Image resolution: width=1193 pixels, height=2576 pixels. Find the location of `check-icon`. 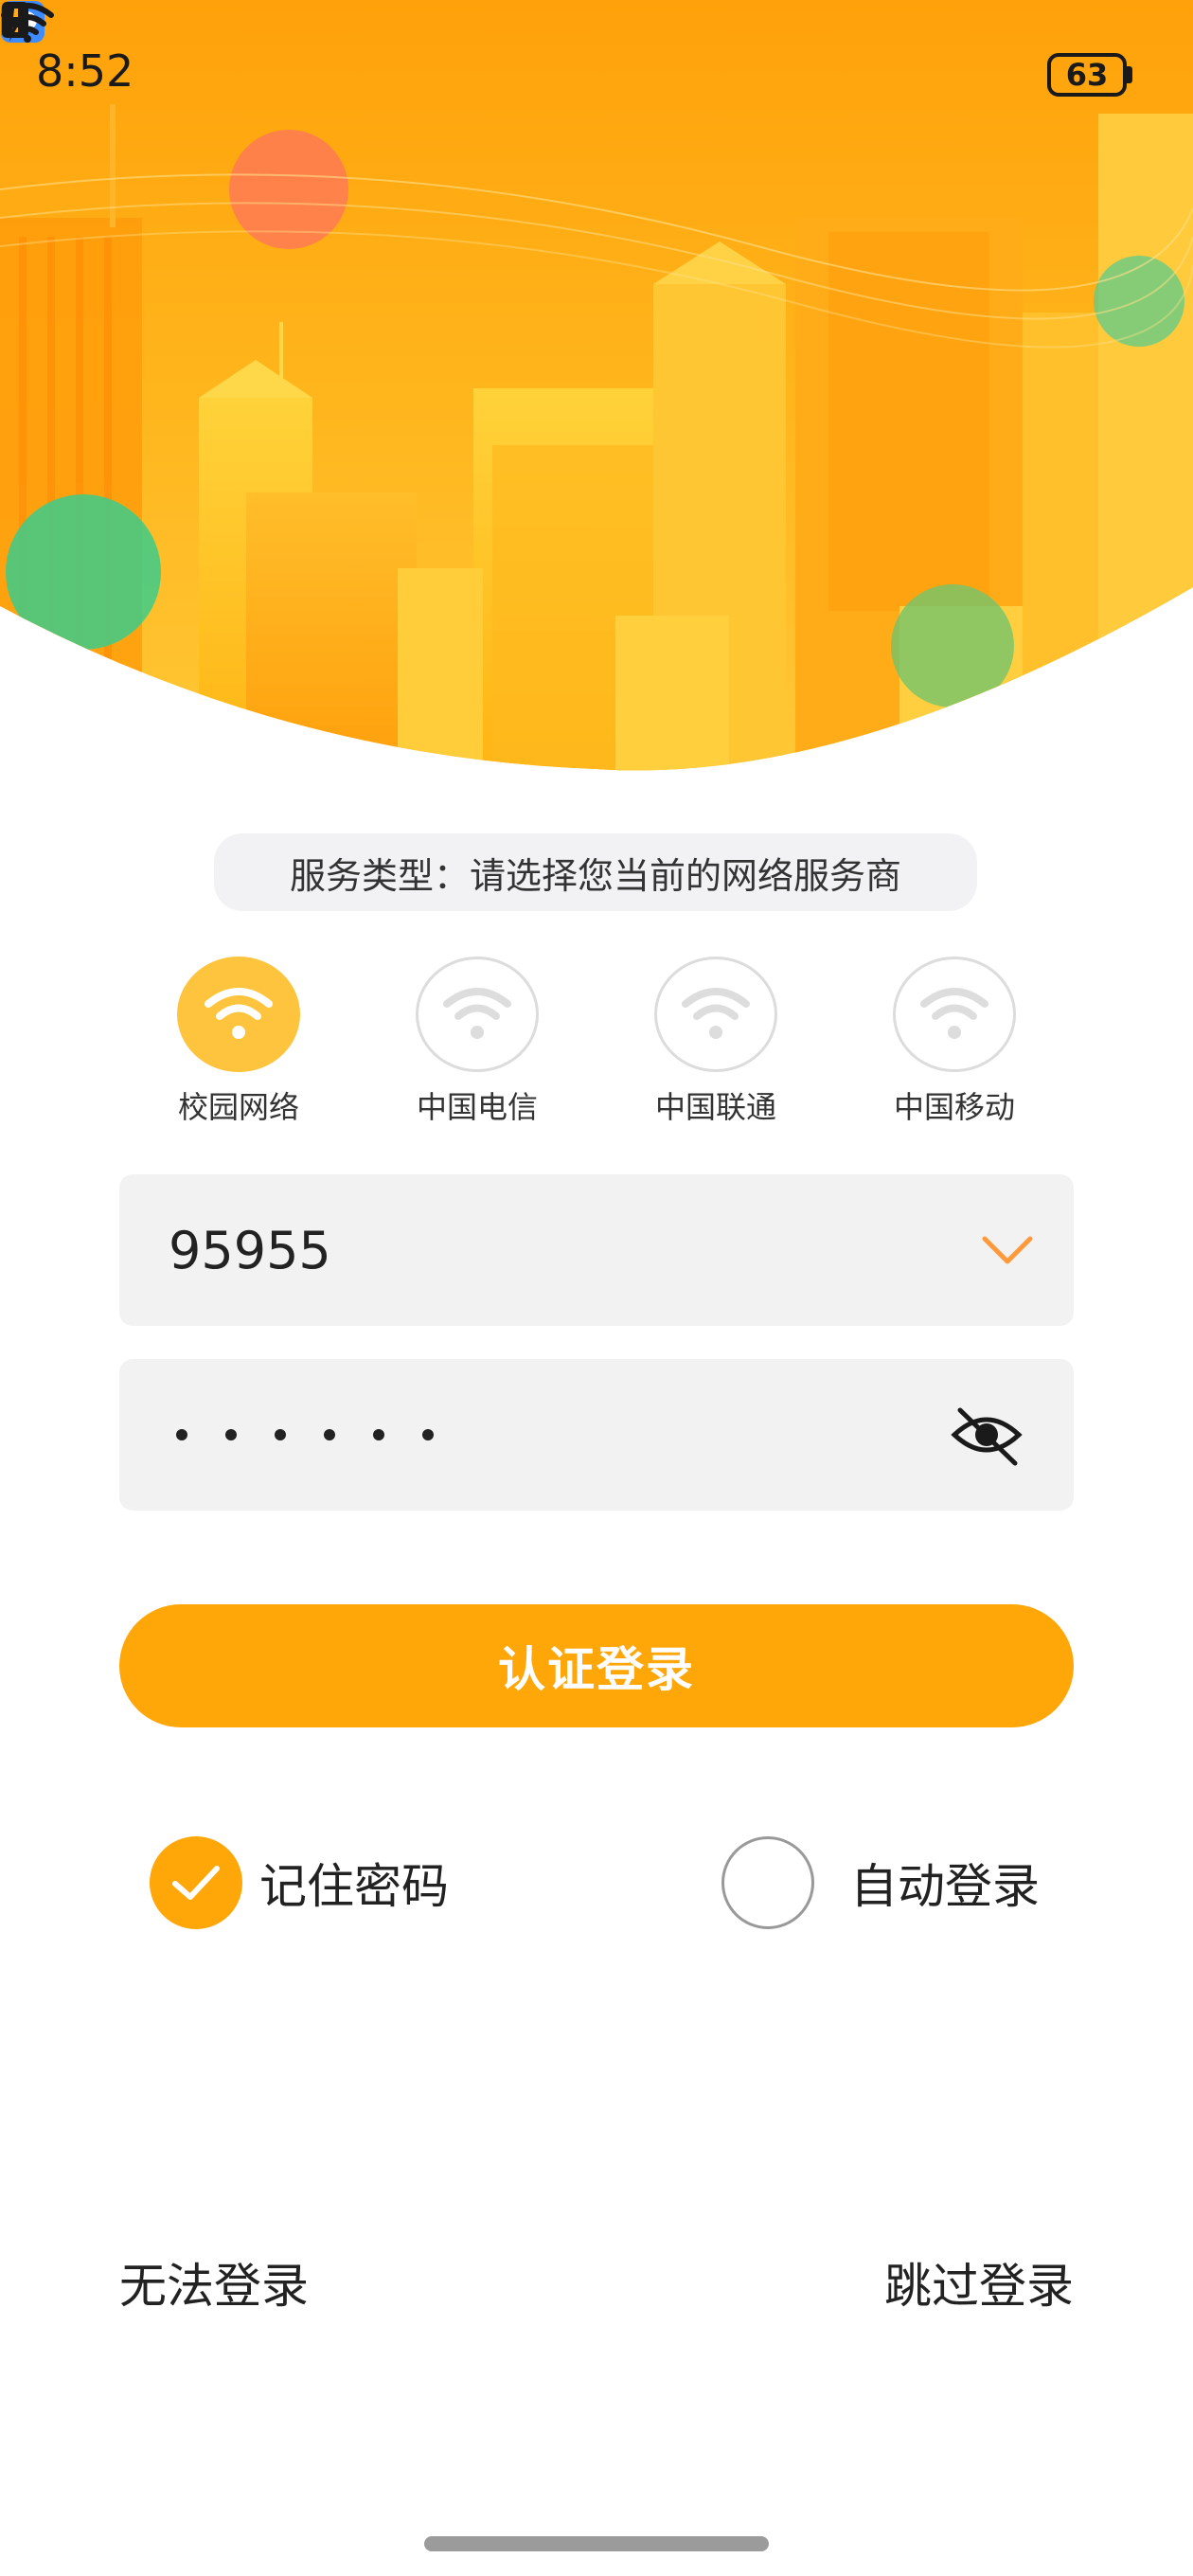

check-icon is located at coordinates (196, 1883).